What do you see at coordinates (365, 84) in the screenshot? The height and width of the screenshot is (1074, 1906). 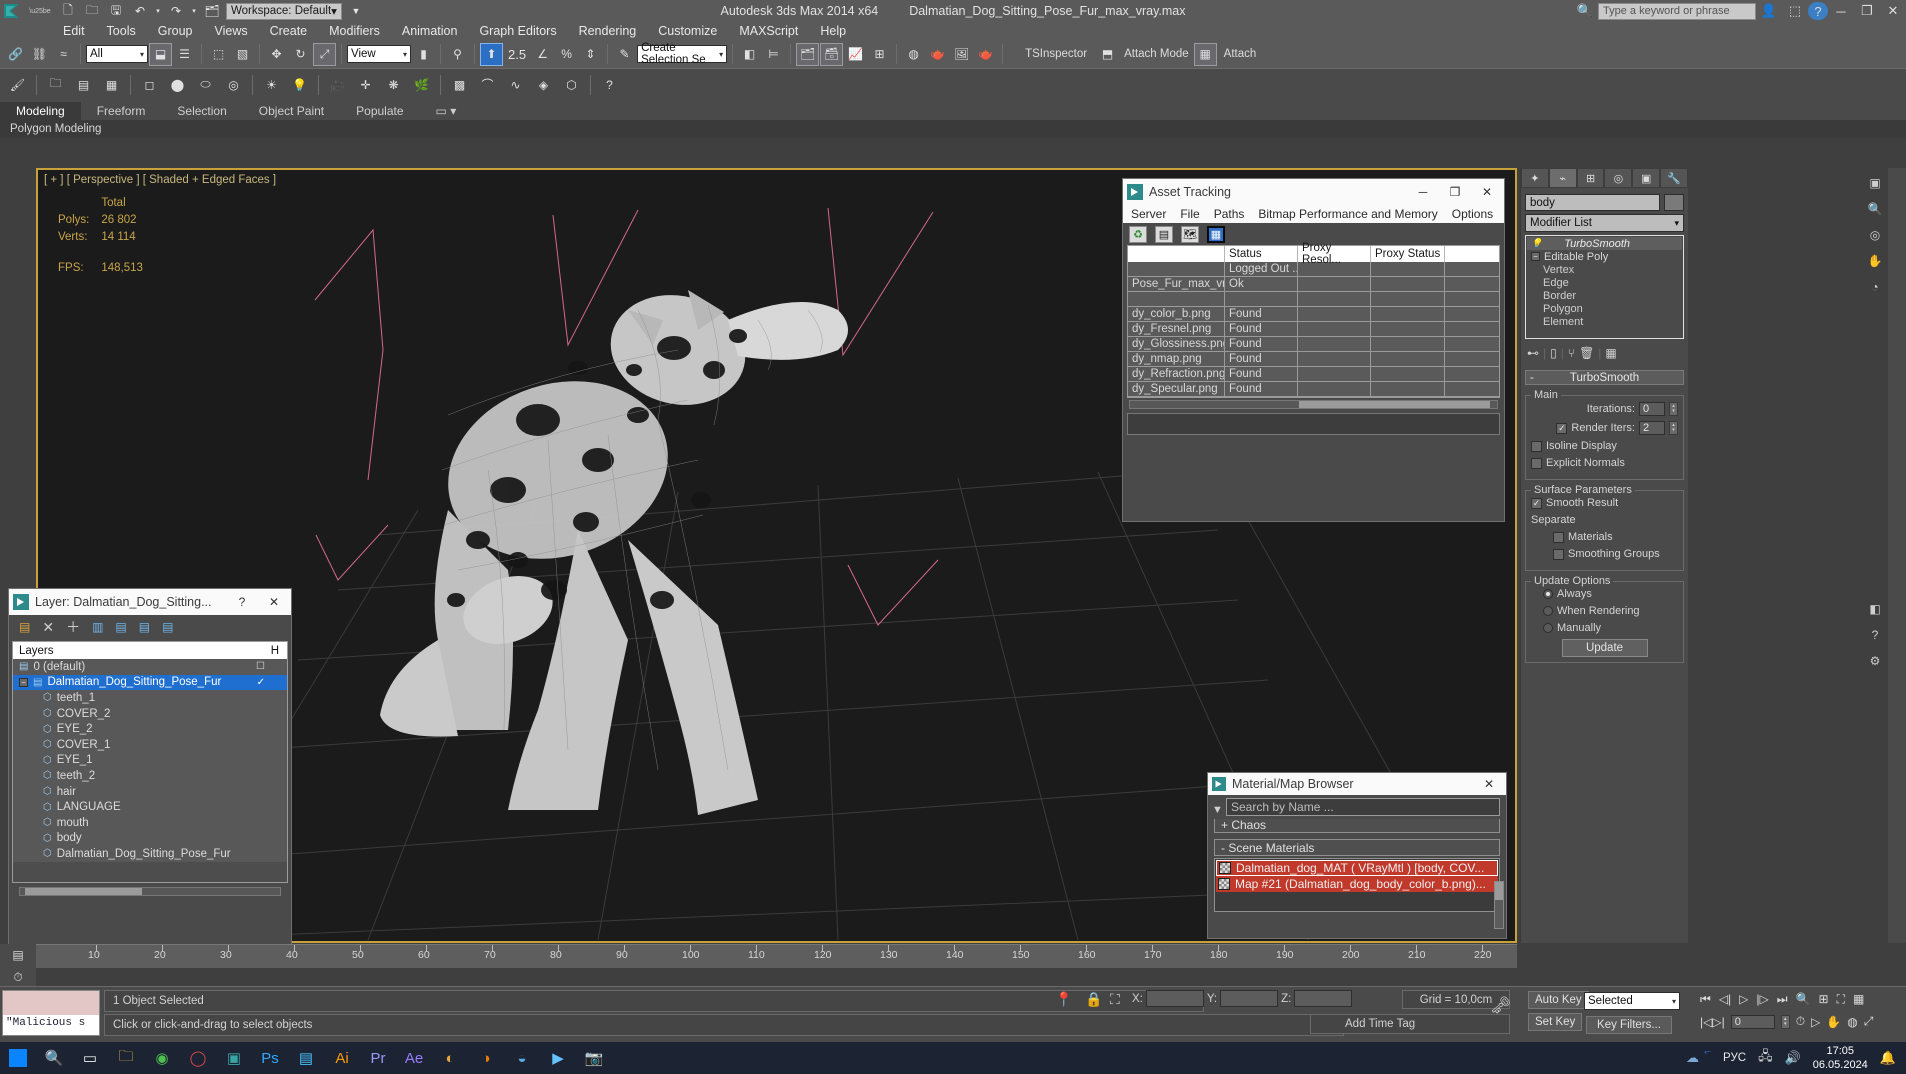 I see `helpers-icon: ✛` at bounding box center [365, 84].